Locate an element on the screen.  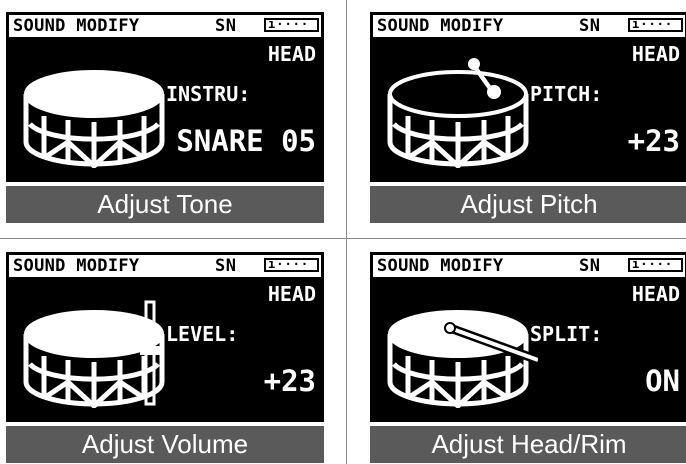
caption: Adjust Volume is located at coordinates (165, 444).